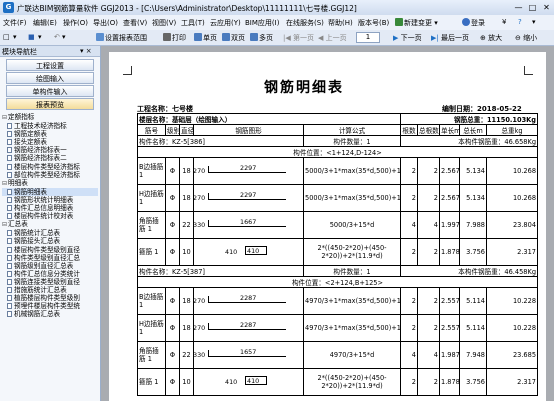 This screenshot has width=554, height=401. I want to click on nav-drawing-input: 绘图输入, so click(50, 78).